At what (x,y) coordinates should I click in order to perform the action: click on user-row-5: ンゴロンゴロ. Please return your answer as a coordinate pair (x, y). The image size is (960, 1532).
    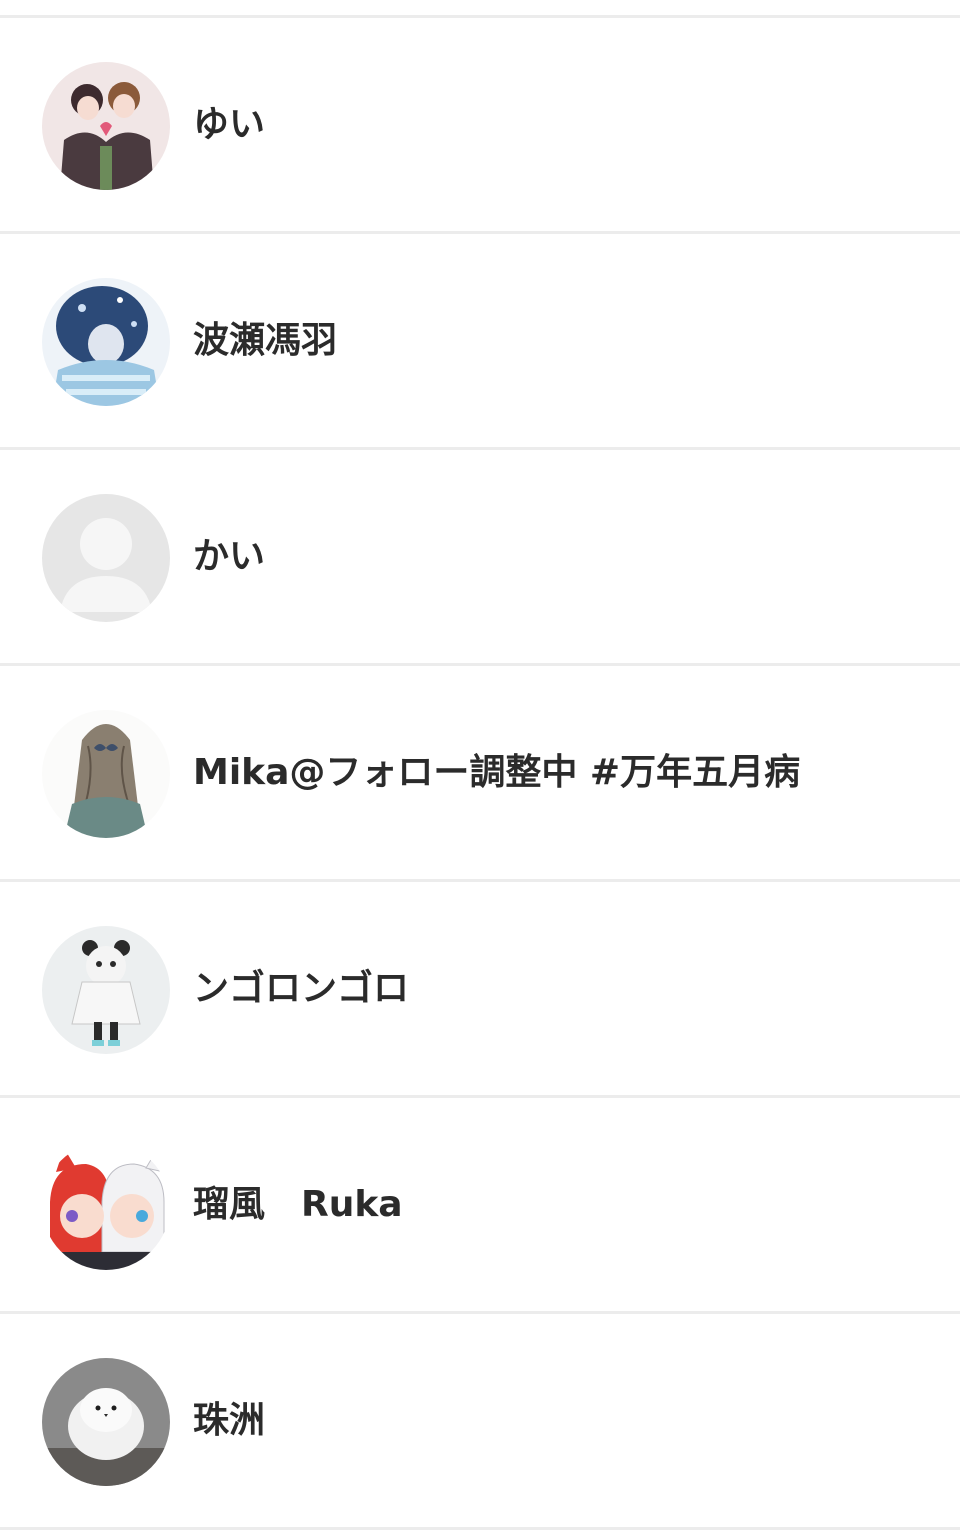
    Looking at the image, I should click on (480, 988).